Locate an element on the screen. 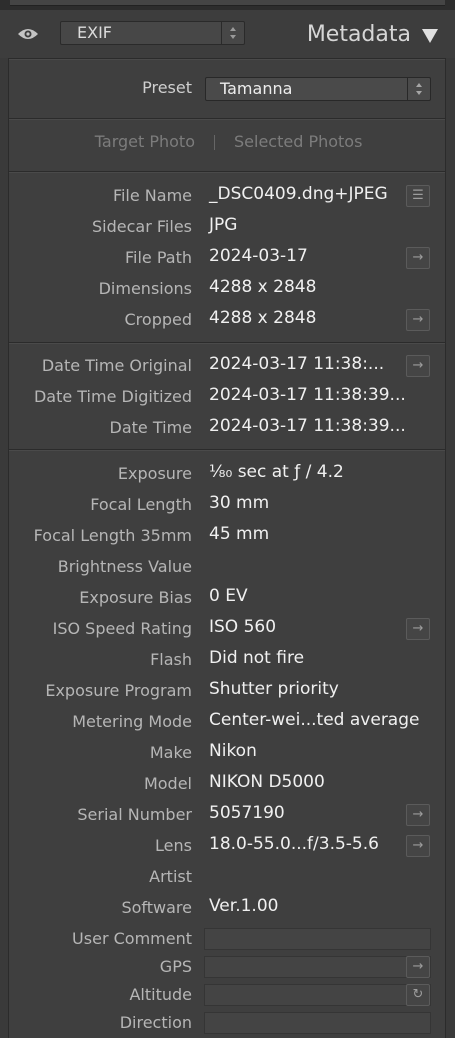  panel-header: EXIF Metadata is located at coordinates (227, 34).